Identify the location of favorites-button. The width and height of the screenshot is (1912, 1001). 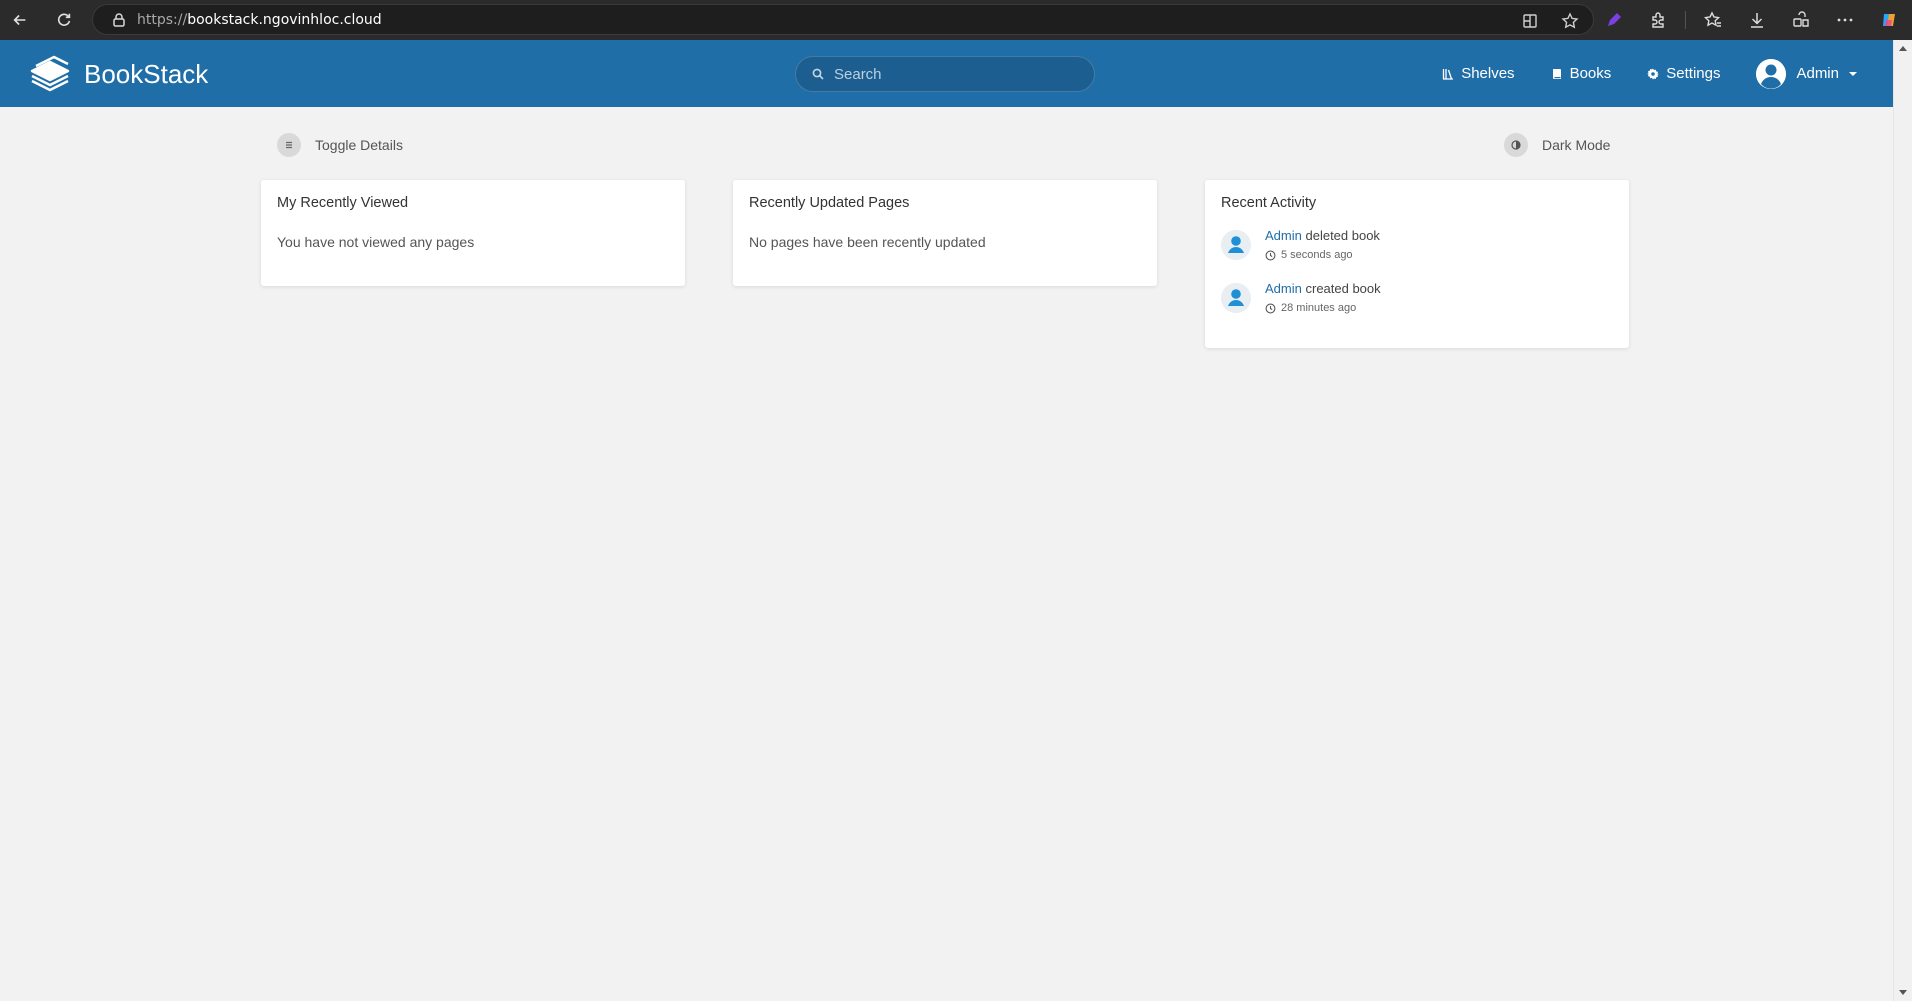
(1713, 20).